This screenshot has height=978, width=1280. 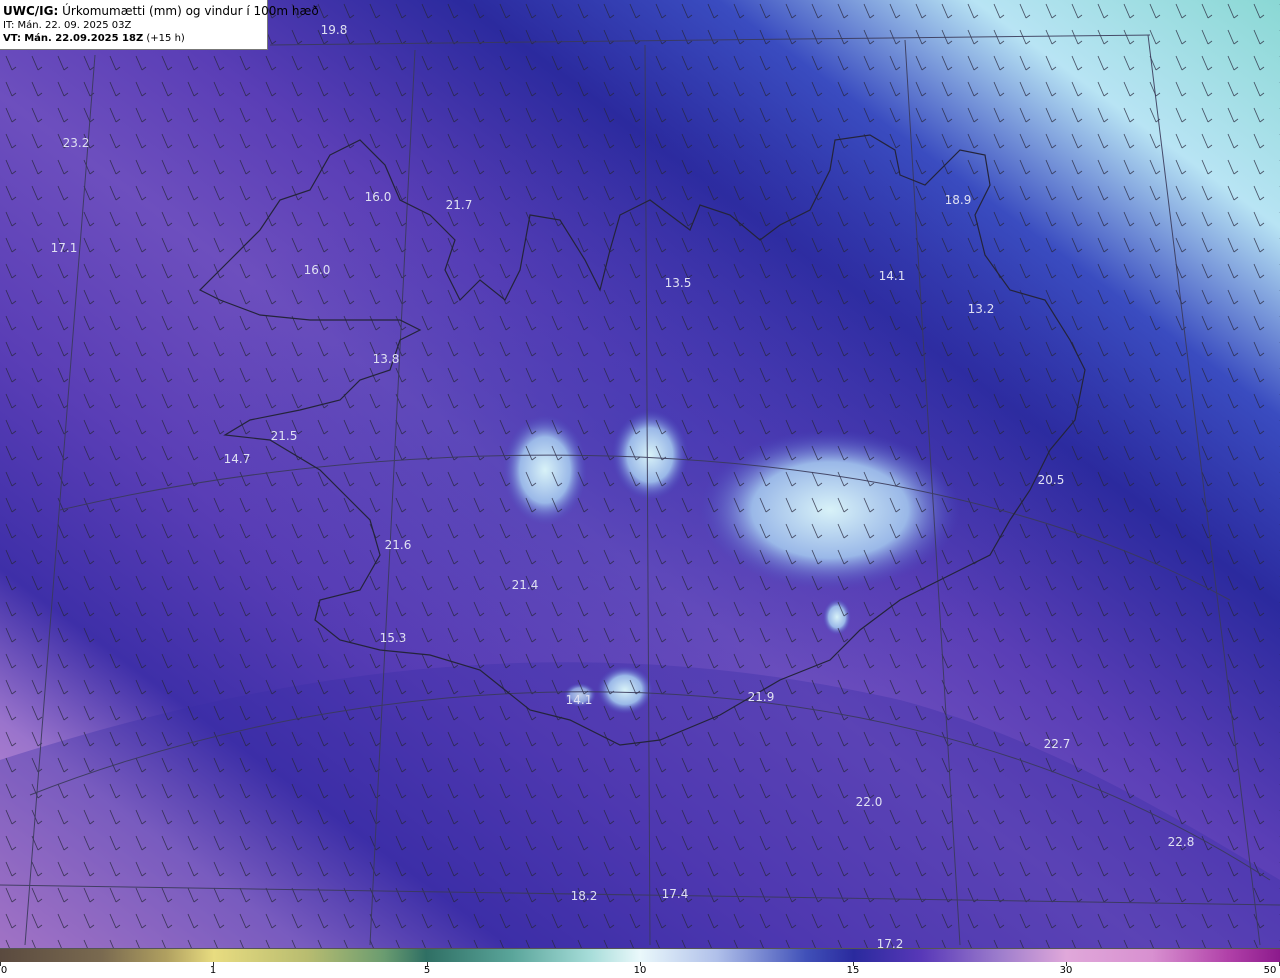 I want to click on value-label: 19.8, so click(x=334, y=30).